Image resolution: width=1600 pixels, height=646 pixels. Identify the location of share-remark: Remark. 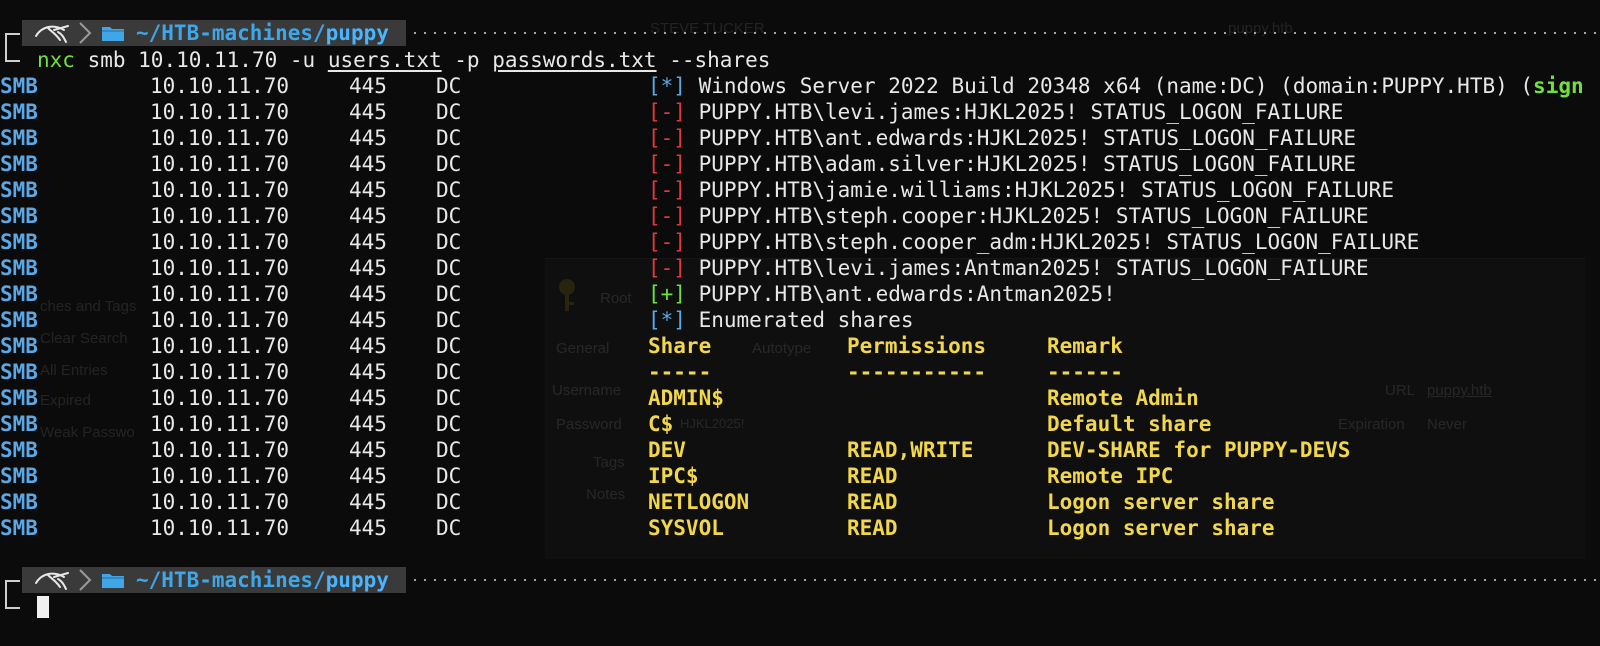
(1085, 346).